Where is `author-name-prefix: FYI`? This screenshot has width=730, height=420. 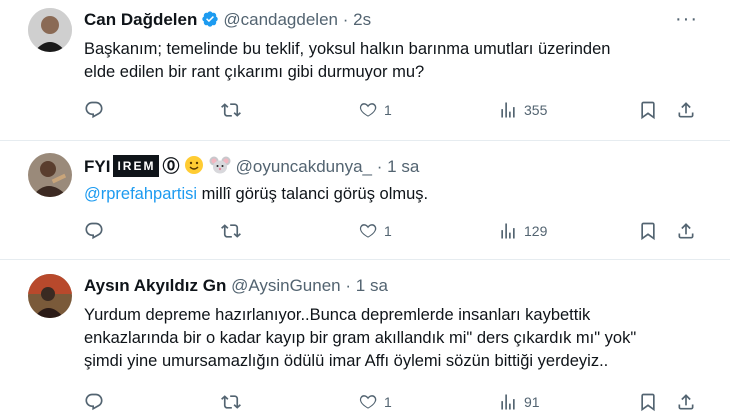
author-name-prefix: FYI is located at coordinates (97, 166).